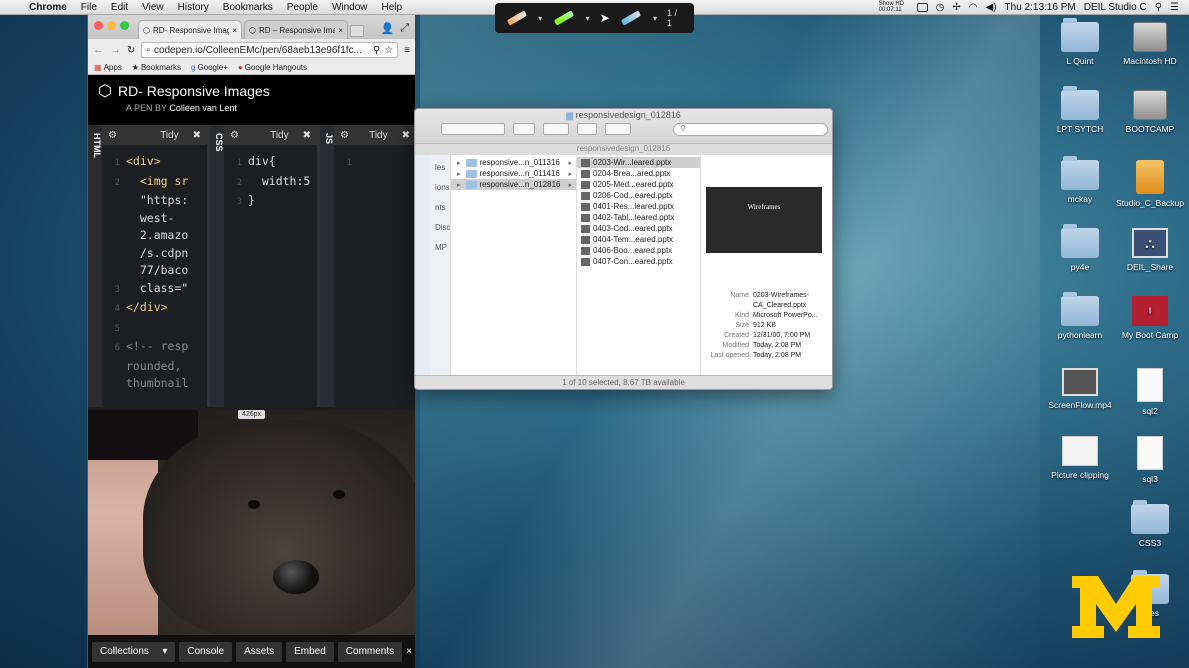 This screenshot has height=668, width=1189. I want to click on menu-bookmarks: Bookmarks, so click(248, 7).